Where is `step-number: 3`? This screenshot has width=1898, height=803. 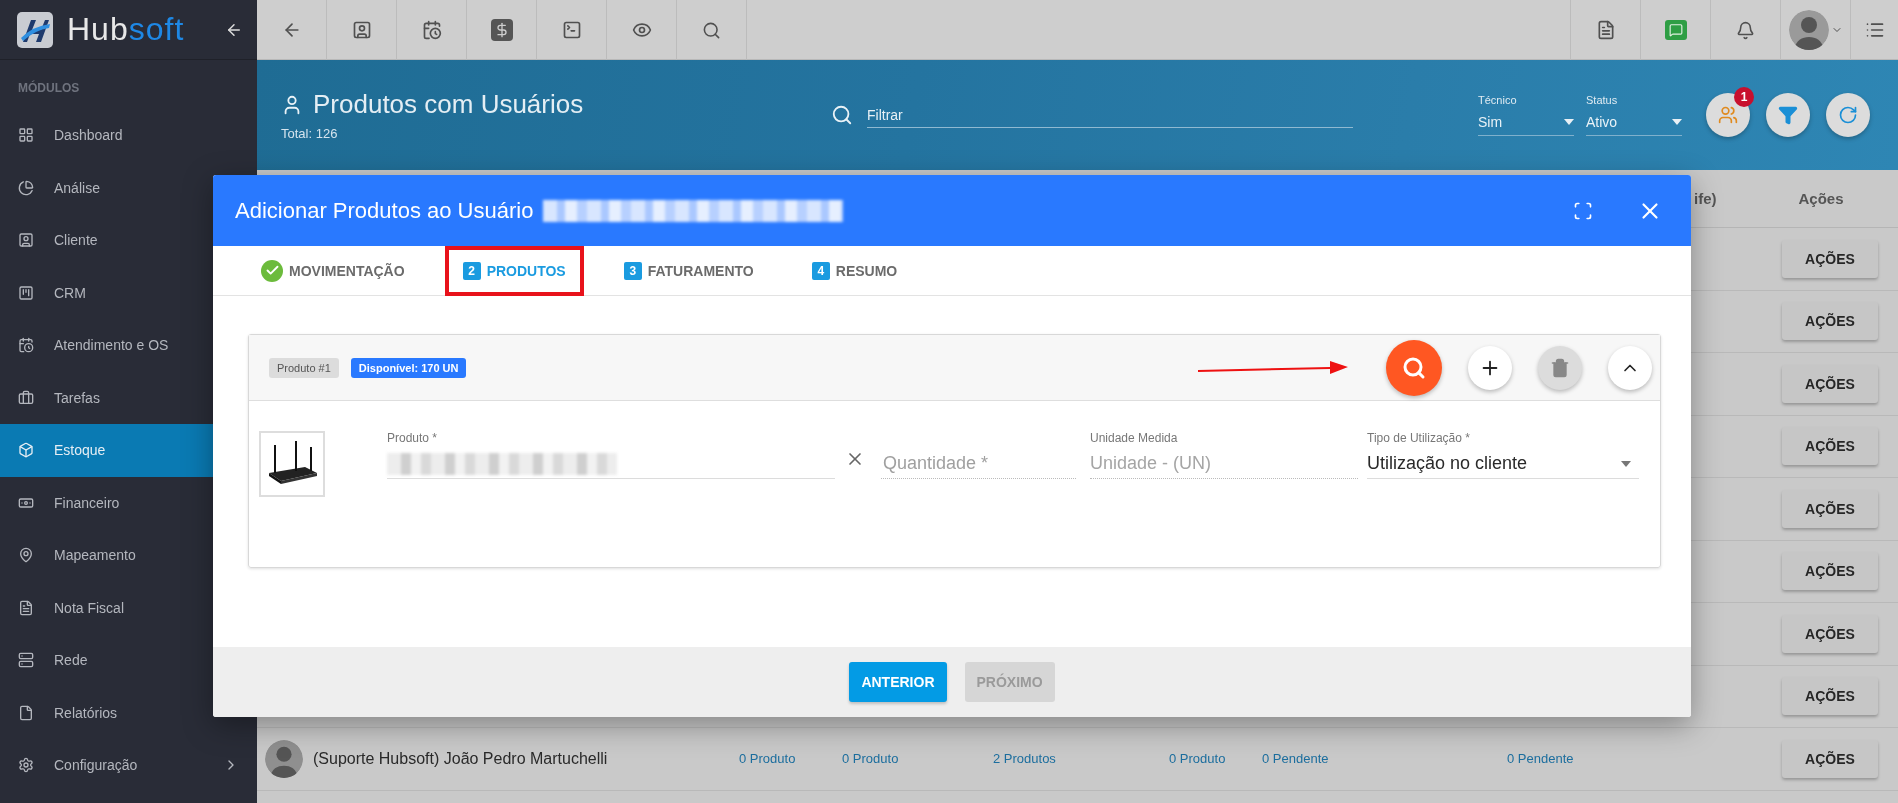 step-number: 3 is located at coordinates (632, 270).